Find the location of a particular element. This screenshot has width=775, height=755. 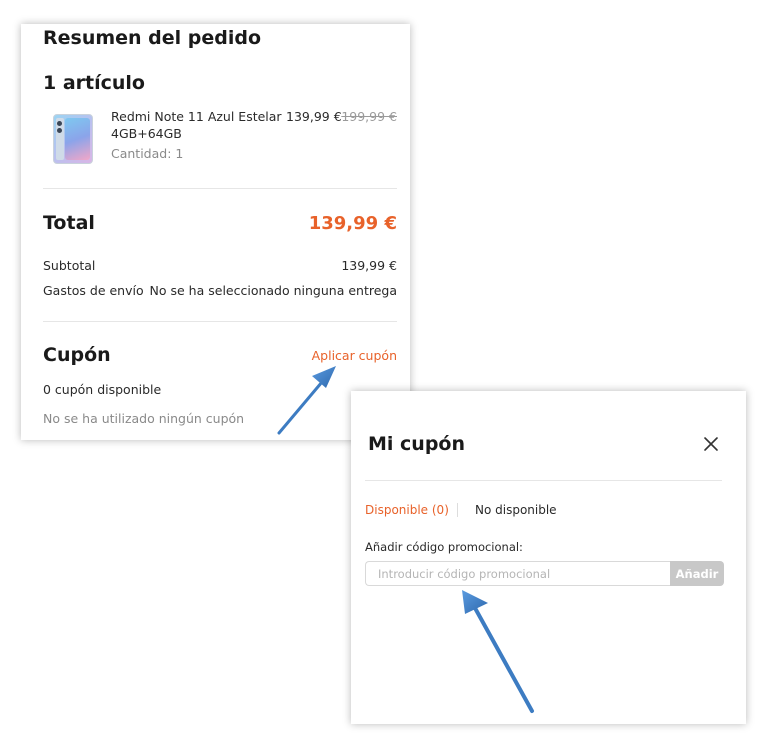

total-label: Total is located at coordinates (69, 223).